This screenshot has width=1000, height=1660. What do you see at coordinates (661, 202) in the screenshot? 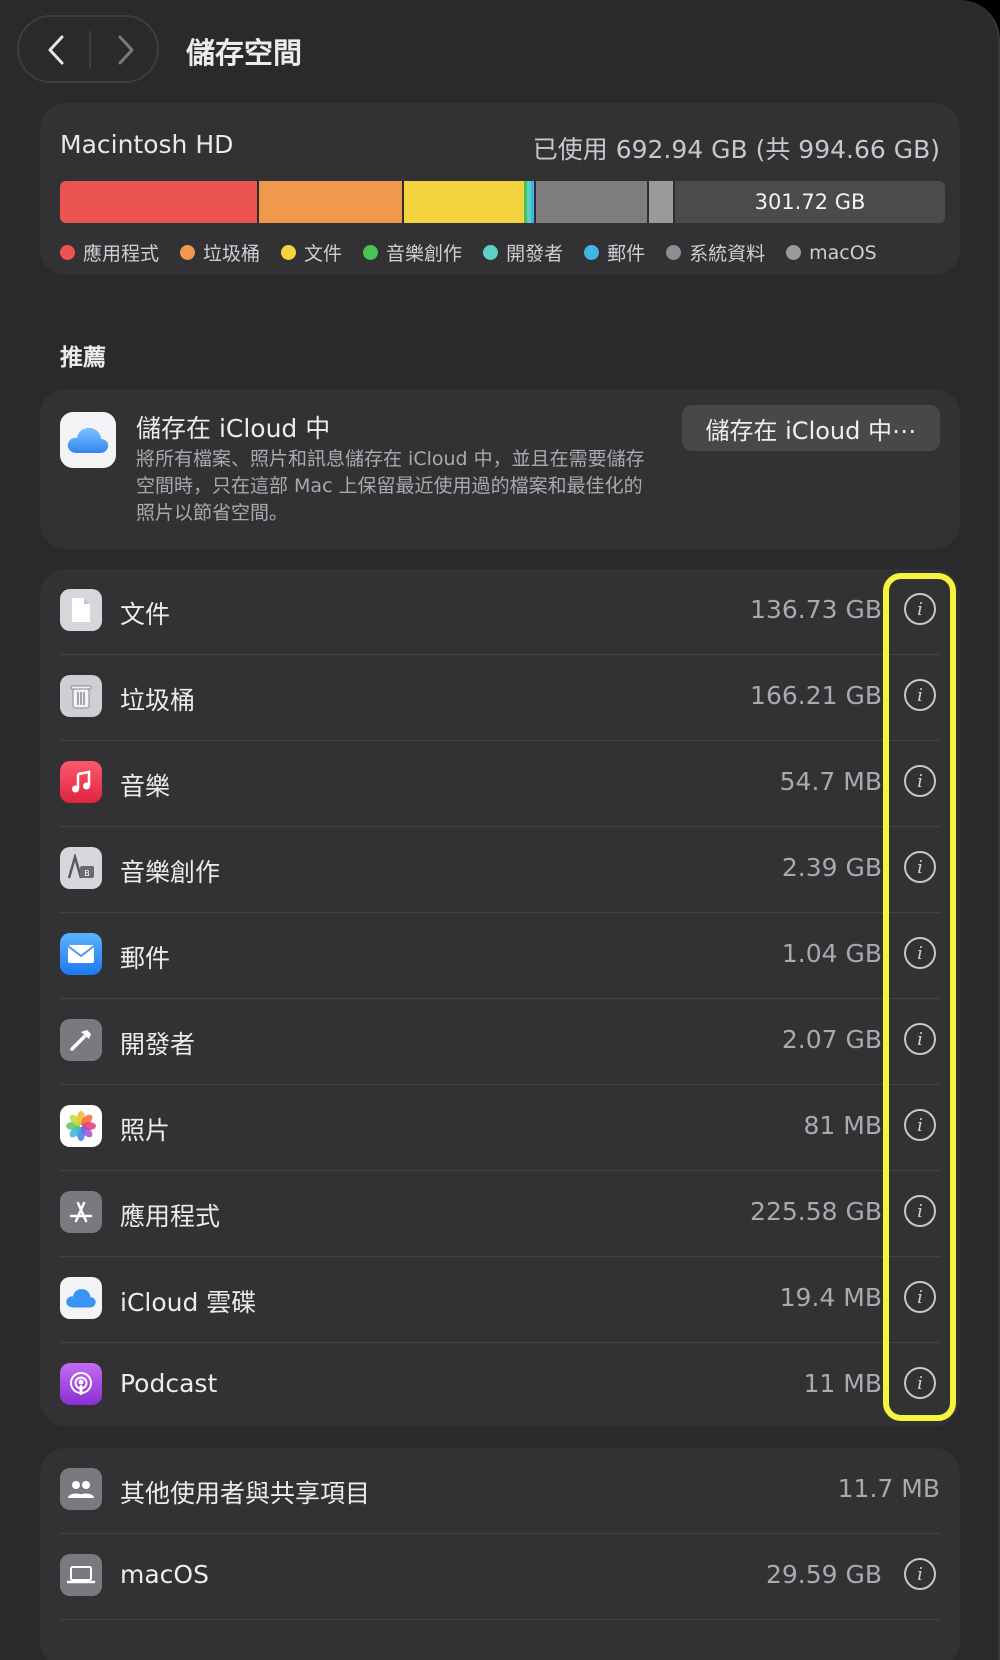
I see `bar-segment-macos` at bounding box center [661, 202].